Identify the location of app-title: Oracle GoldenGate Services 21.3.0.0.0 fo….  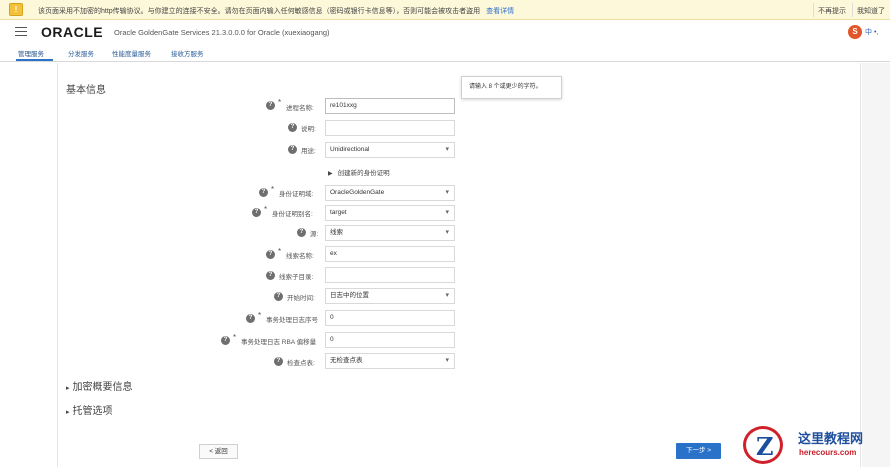
(222, 32).